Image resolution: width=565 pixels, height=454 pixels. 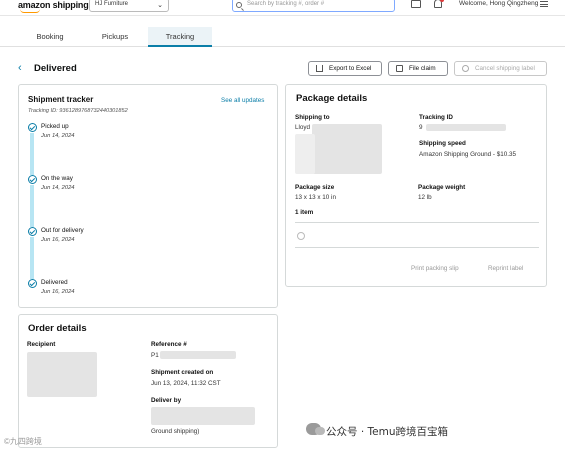 What do you see at coordinates (62, 374) in the screenshot?
I see `redacted-recipient` at bounding box center [62, 374].